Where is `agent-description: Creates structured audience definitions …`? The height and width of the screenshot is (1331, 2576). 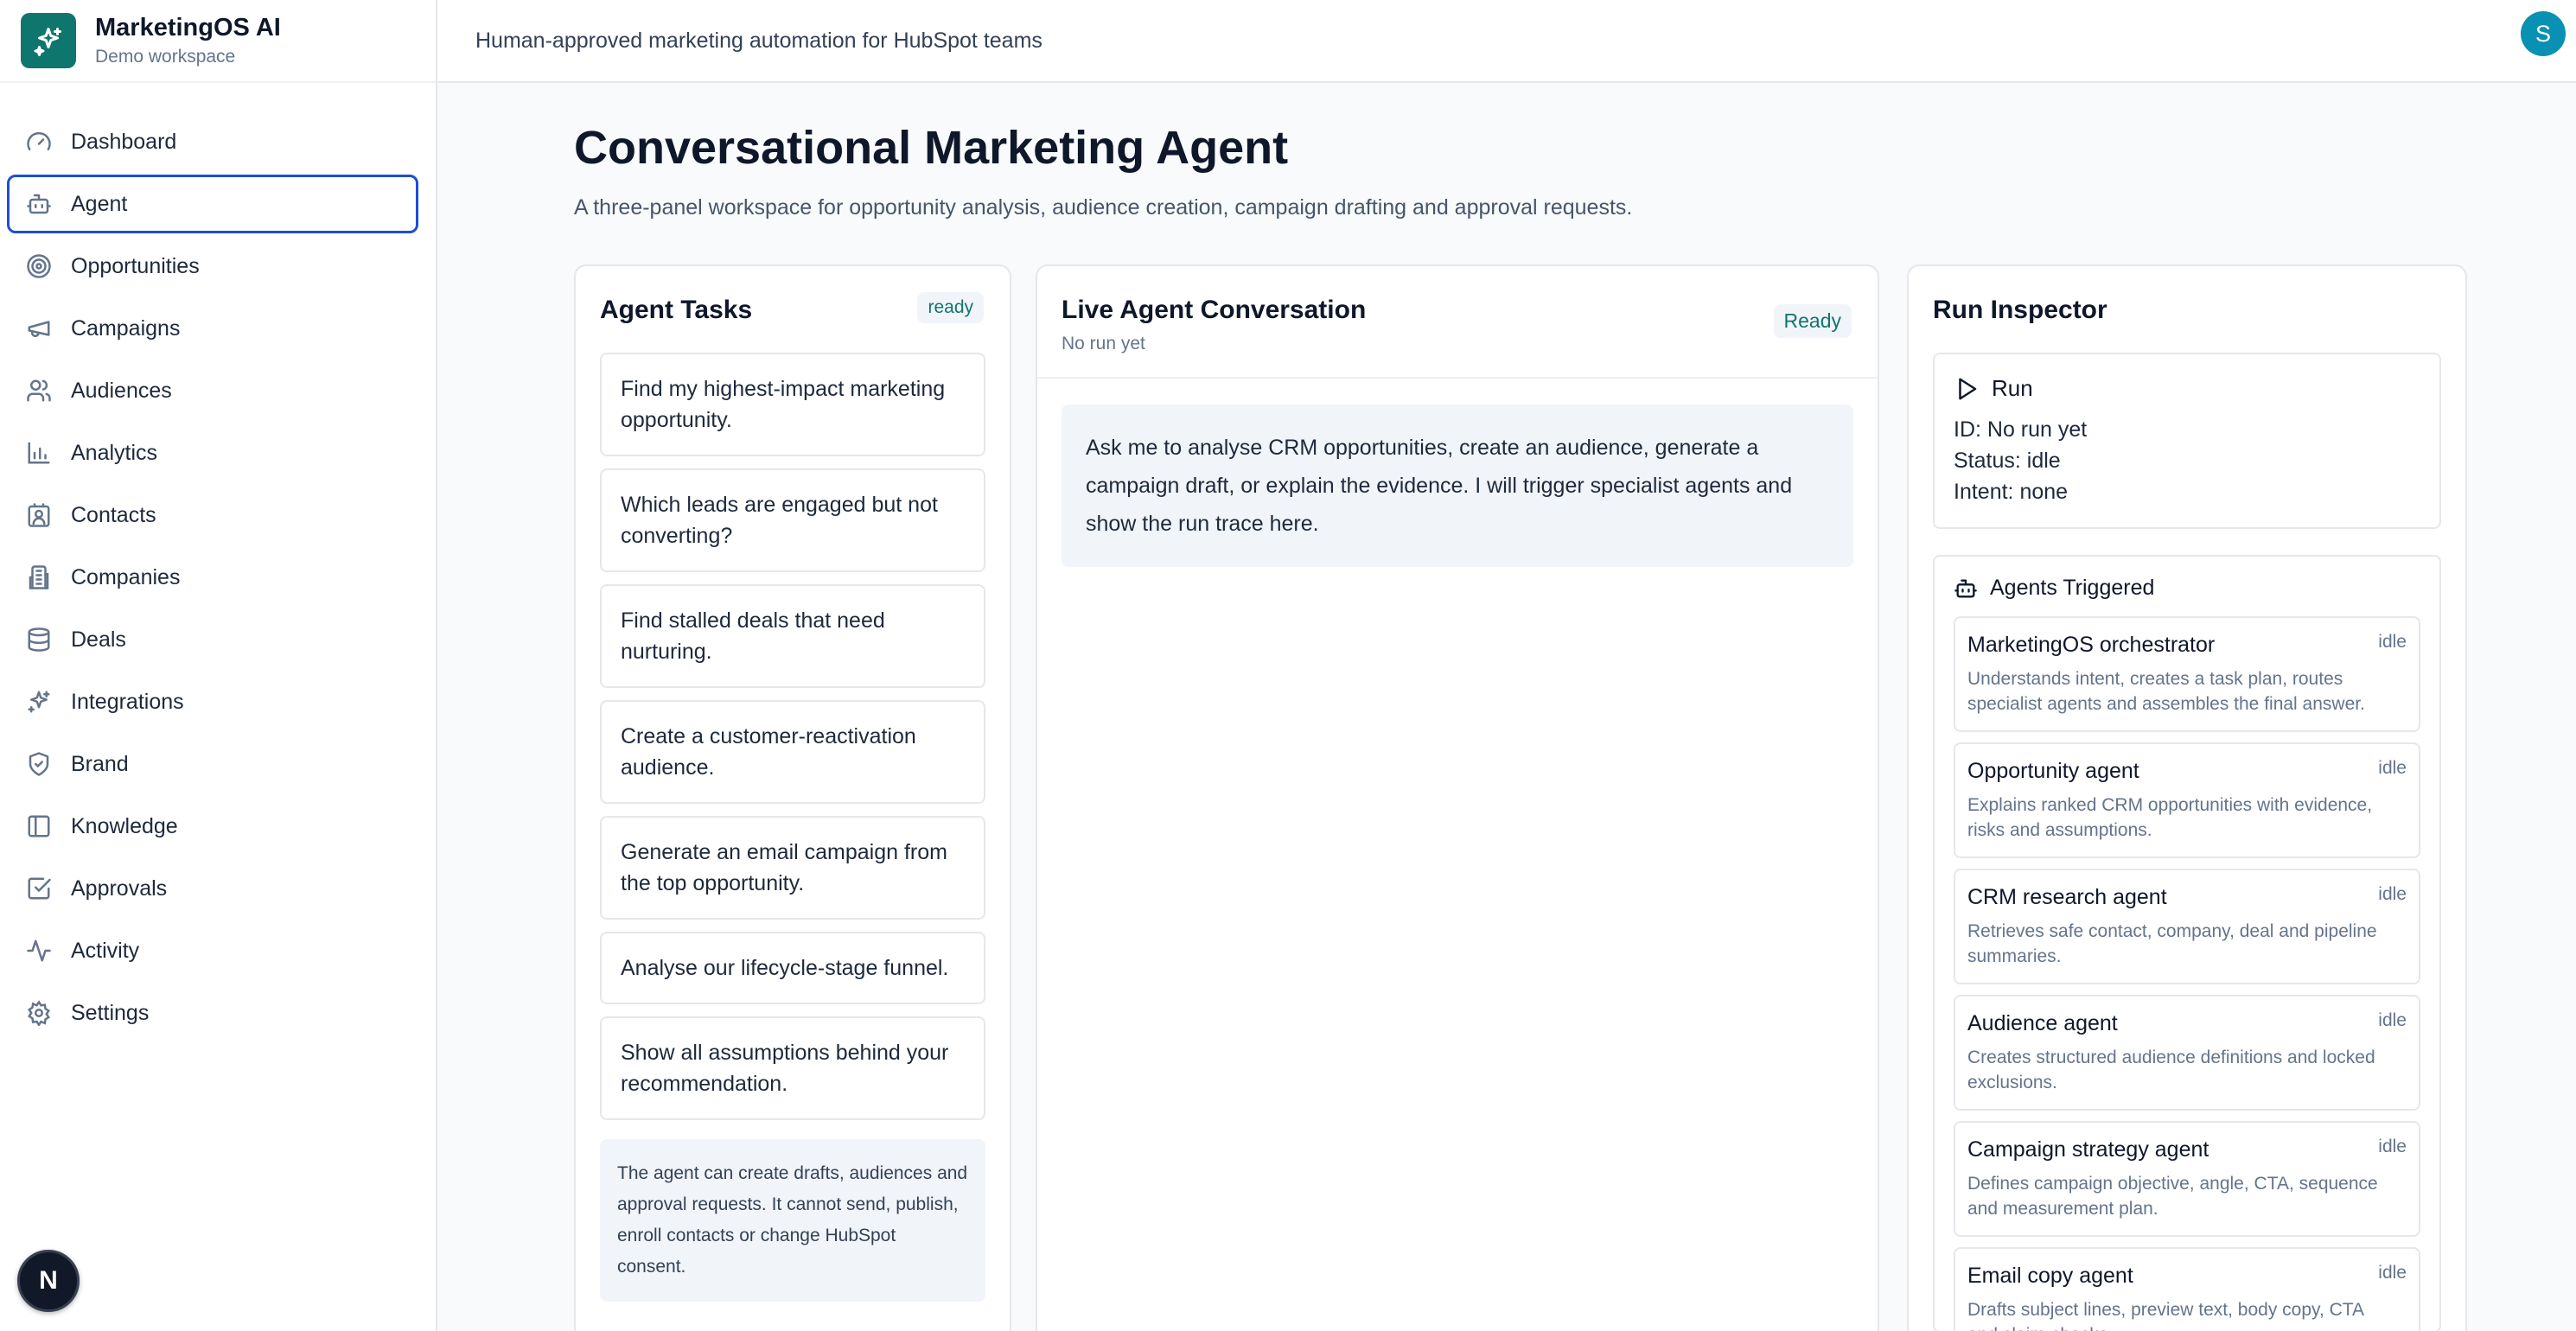
agent-description: Creates structured audience definitions … is located at coordinates (2171, 1070).